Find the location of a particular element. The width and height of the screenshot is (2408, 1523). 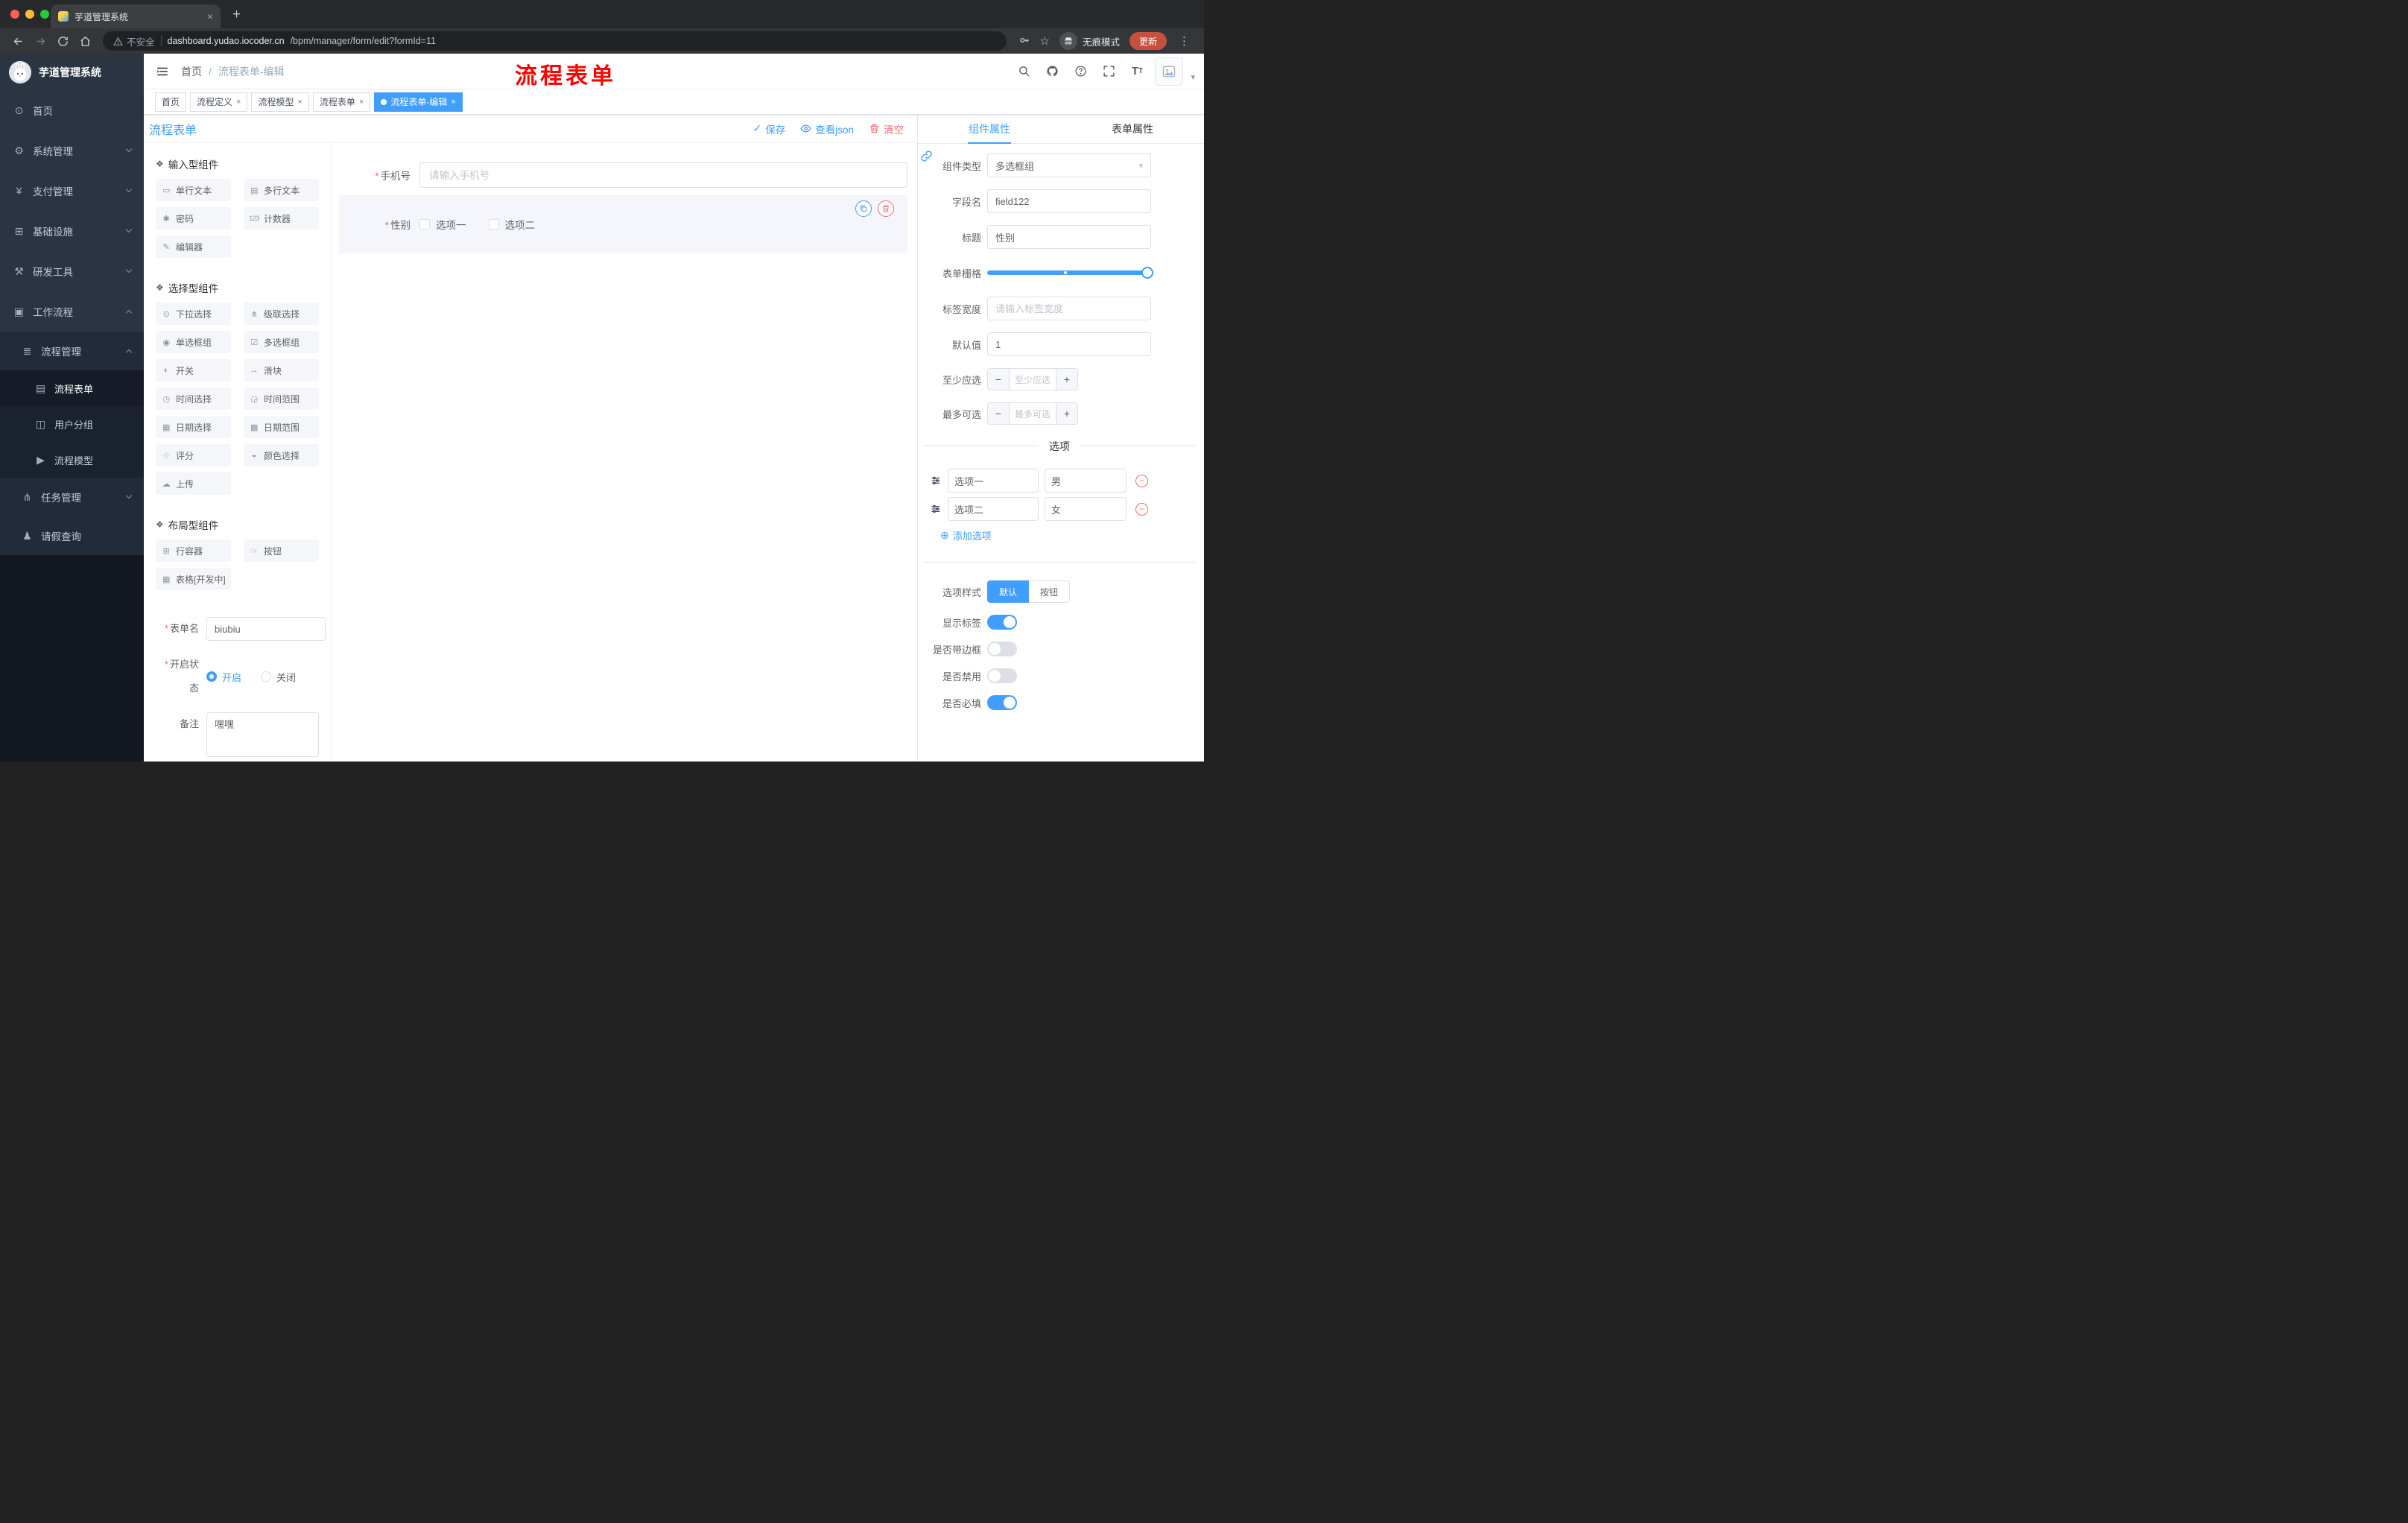

tab-component-props: 组件属性 is located at coordinates (989, 129).